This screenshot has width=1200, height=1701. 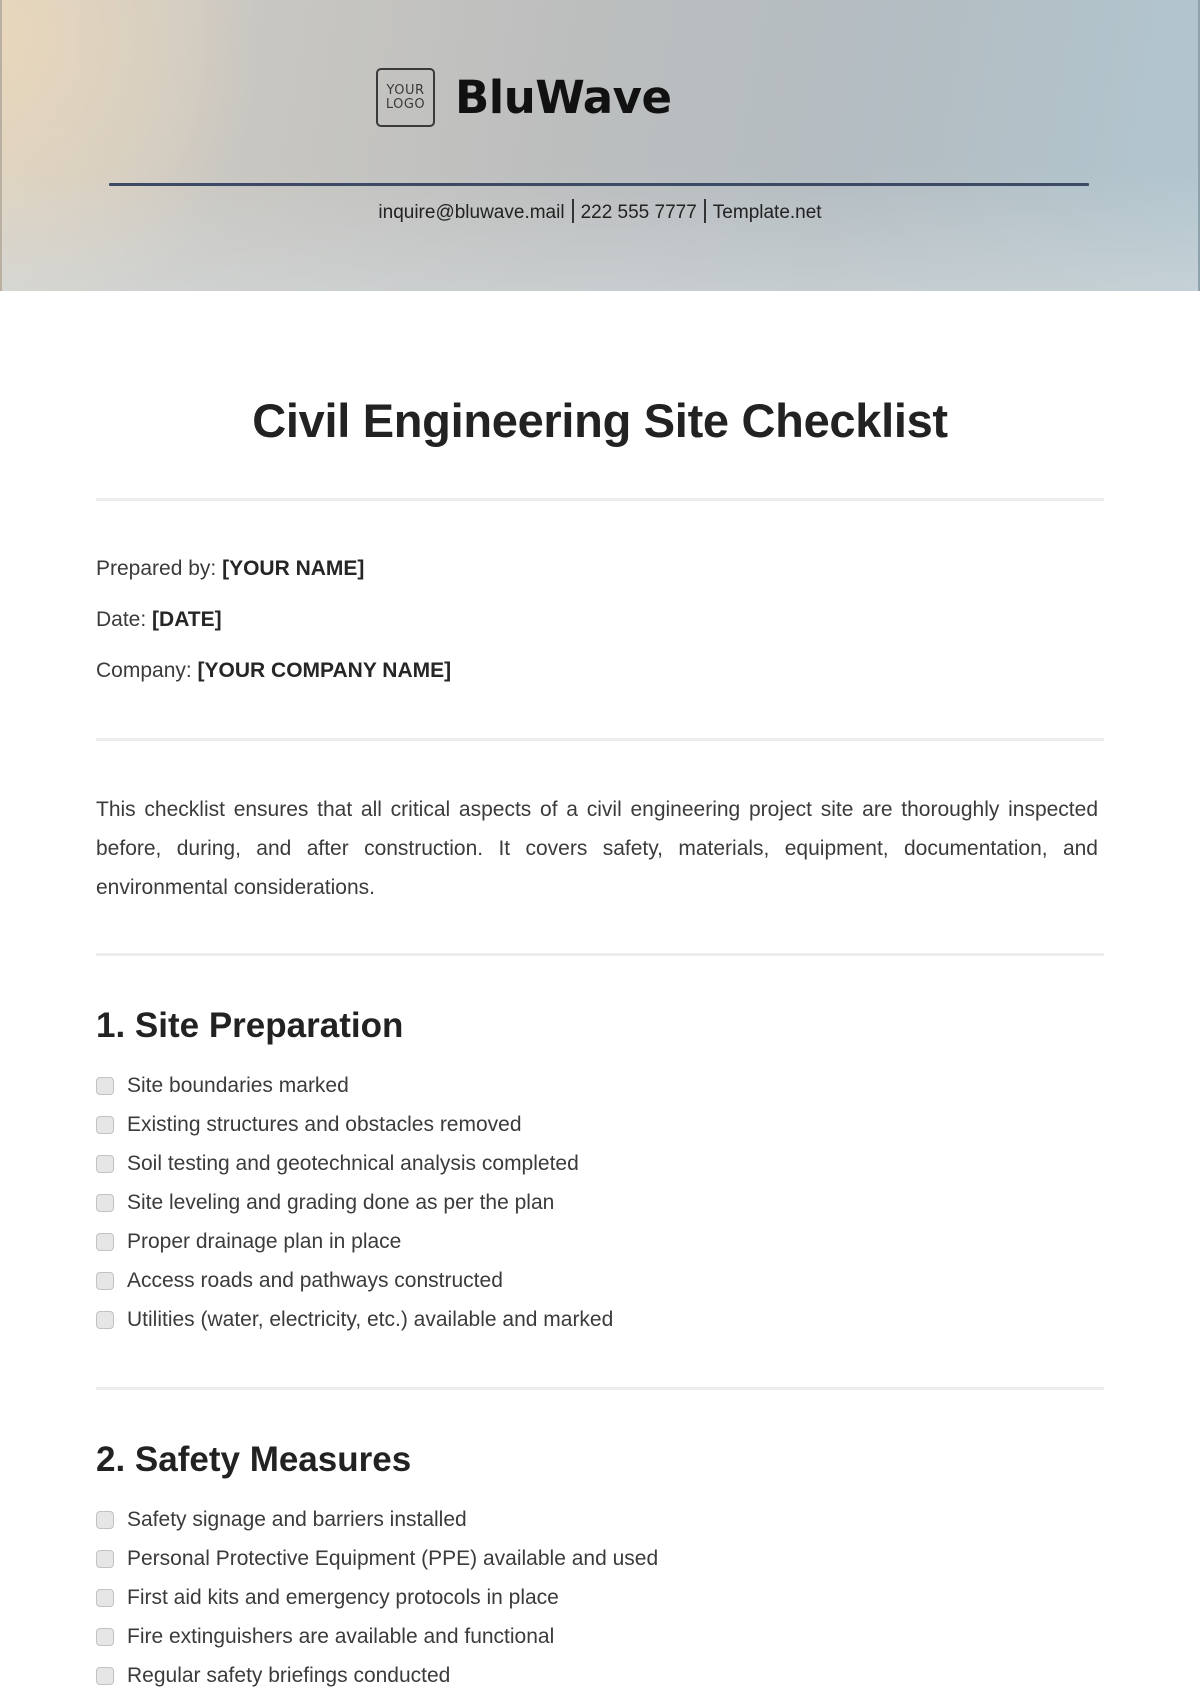 What do you see at coordinates (124, 619) in the screenshot?
I see `meta-label: Date:` at bounding box center [124, 619].